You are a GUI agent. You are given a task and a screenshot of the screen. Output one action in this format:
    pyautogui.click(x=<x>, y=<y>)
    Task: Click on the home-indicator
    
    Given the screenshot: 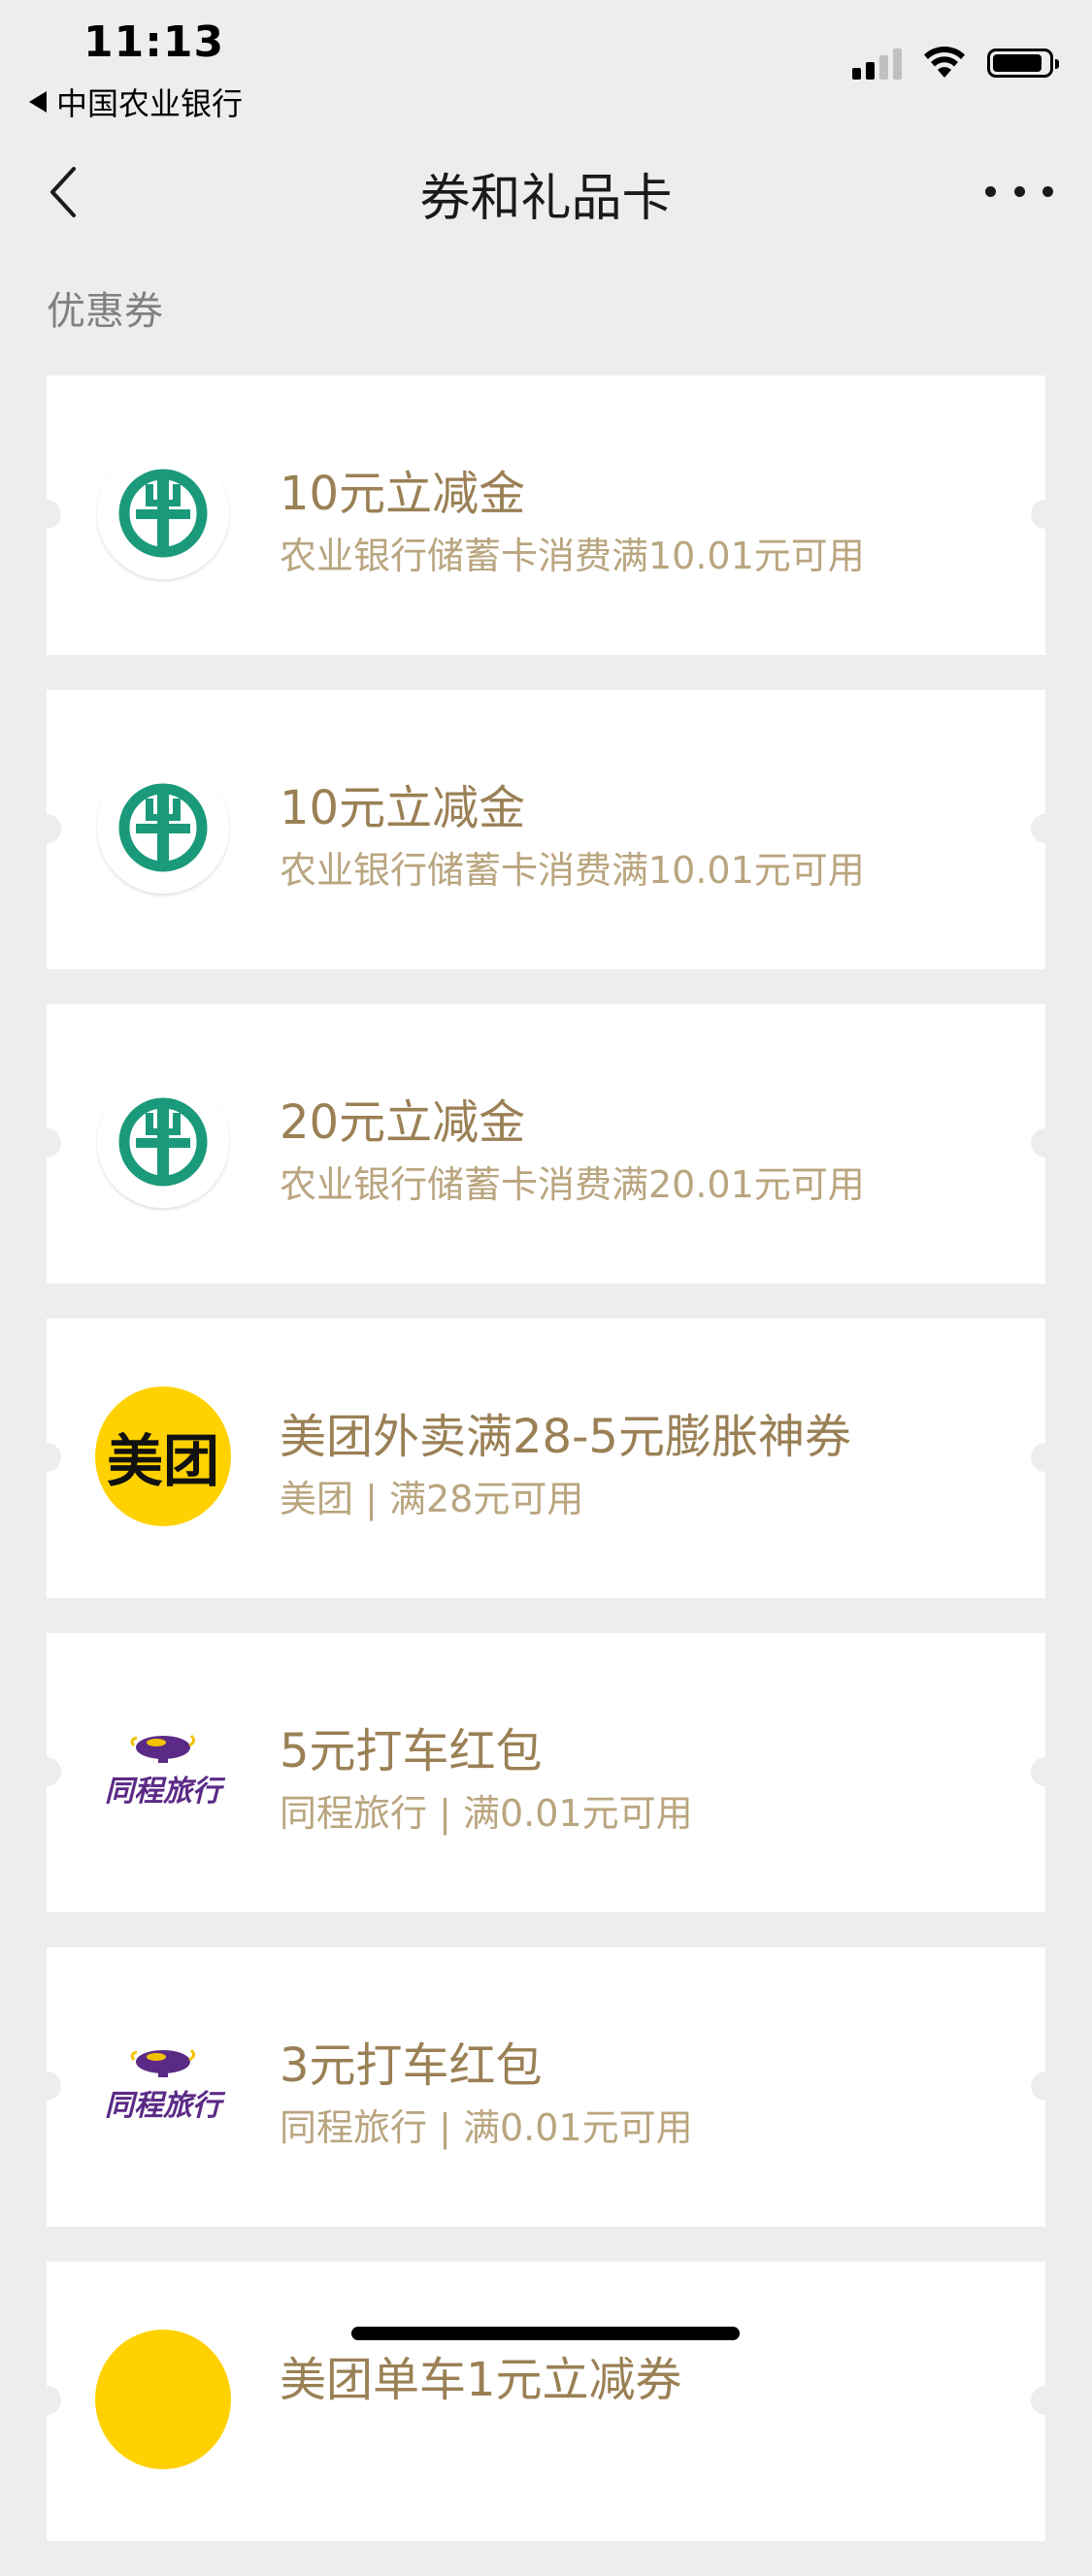 What is the action you would take?
    pyautogui.click(x=545, y=2333)
    